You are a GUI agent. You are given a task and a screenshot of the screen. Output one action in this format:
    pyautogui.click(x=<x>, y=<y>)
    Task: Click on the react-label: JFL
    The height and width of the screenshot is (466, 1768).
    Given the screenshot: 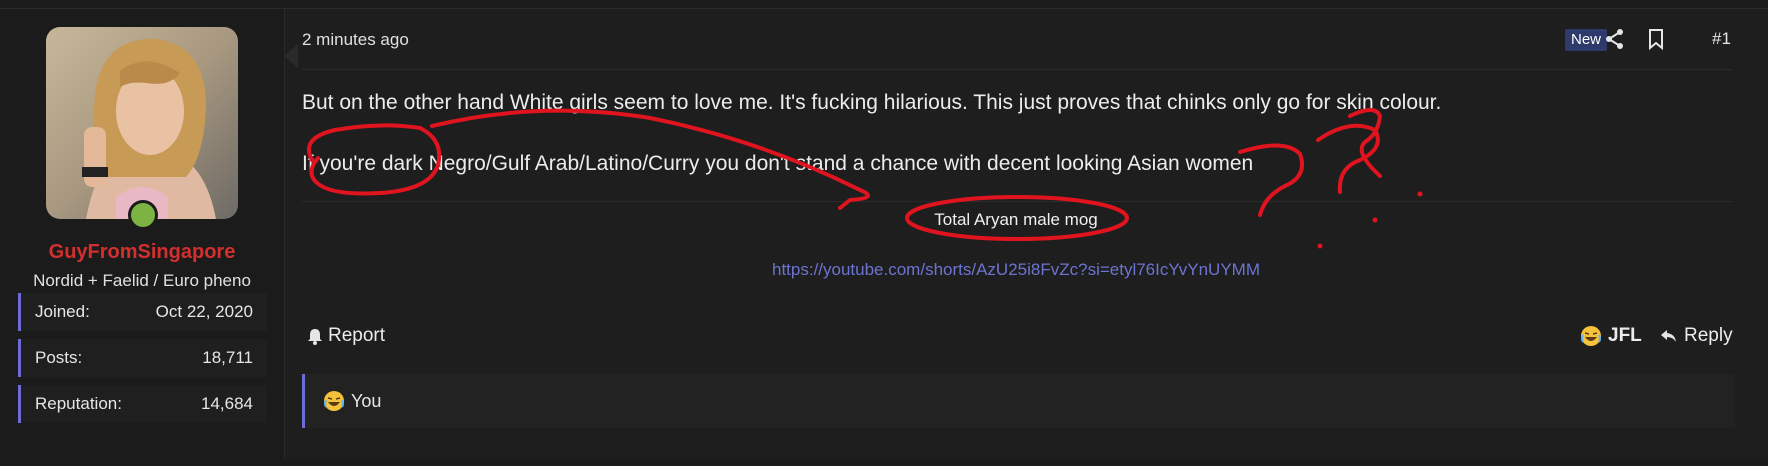 What is the action you would take?
    pyautogui.click(x=1625, y=335)
    